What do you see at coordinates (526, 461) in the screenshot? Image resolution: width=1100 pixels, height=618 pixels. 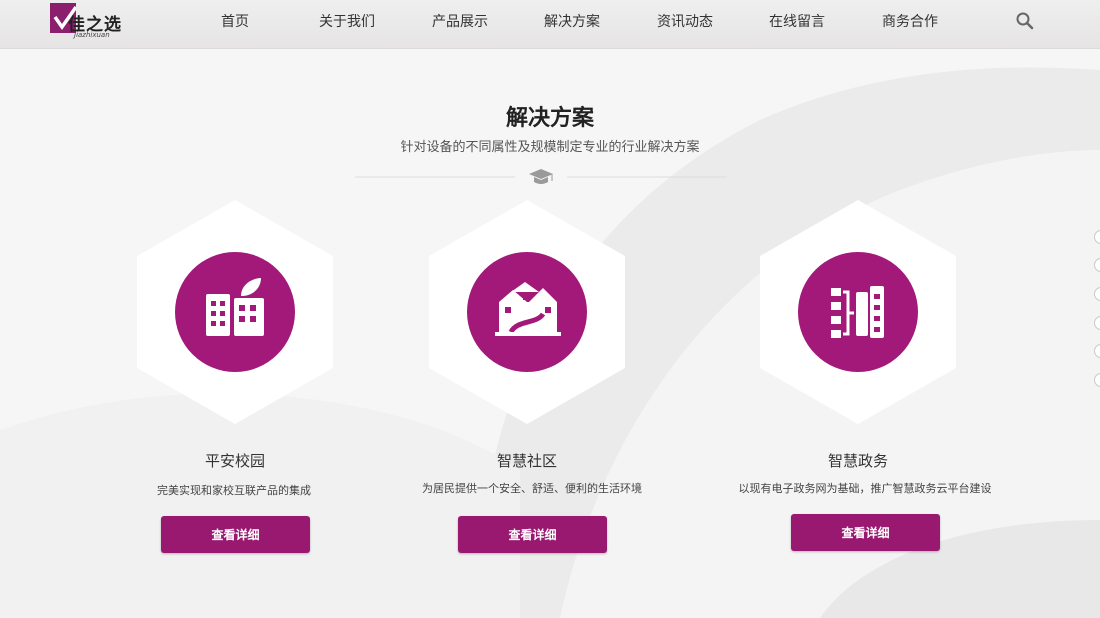 I see `card-title: 智慧社区` at bounding box center [526, 461].